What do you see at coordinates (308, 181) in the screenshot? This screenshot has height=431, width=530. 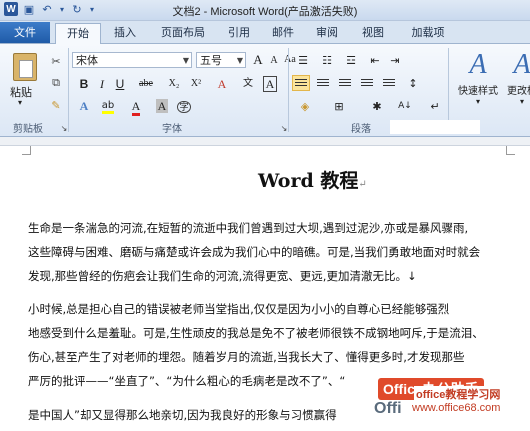 I see `document-title-text: Word 教程` at bounding box center [308, 181].